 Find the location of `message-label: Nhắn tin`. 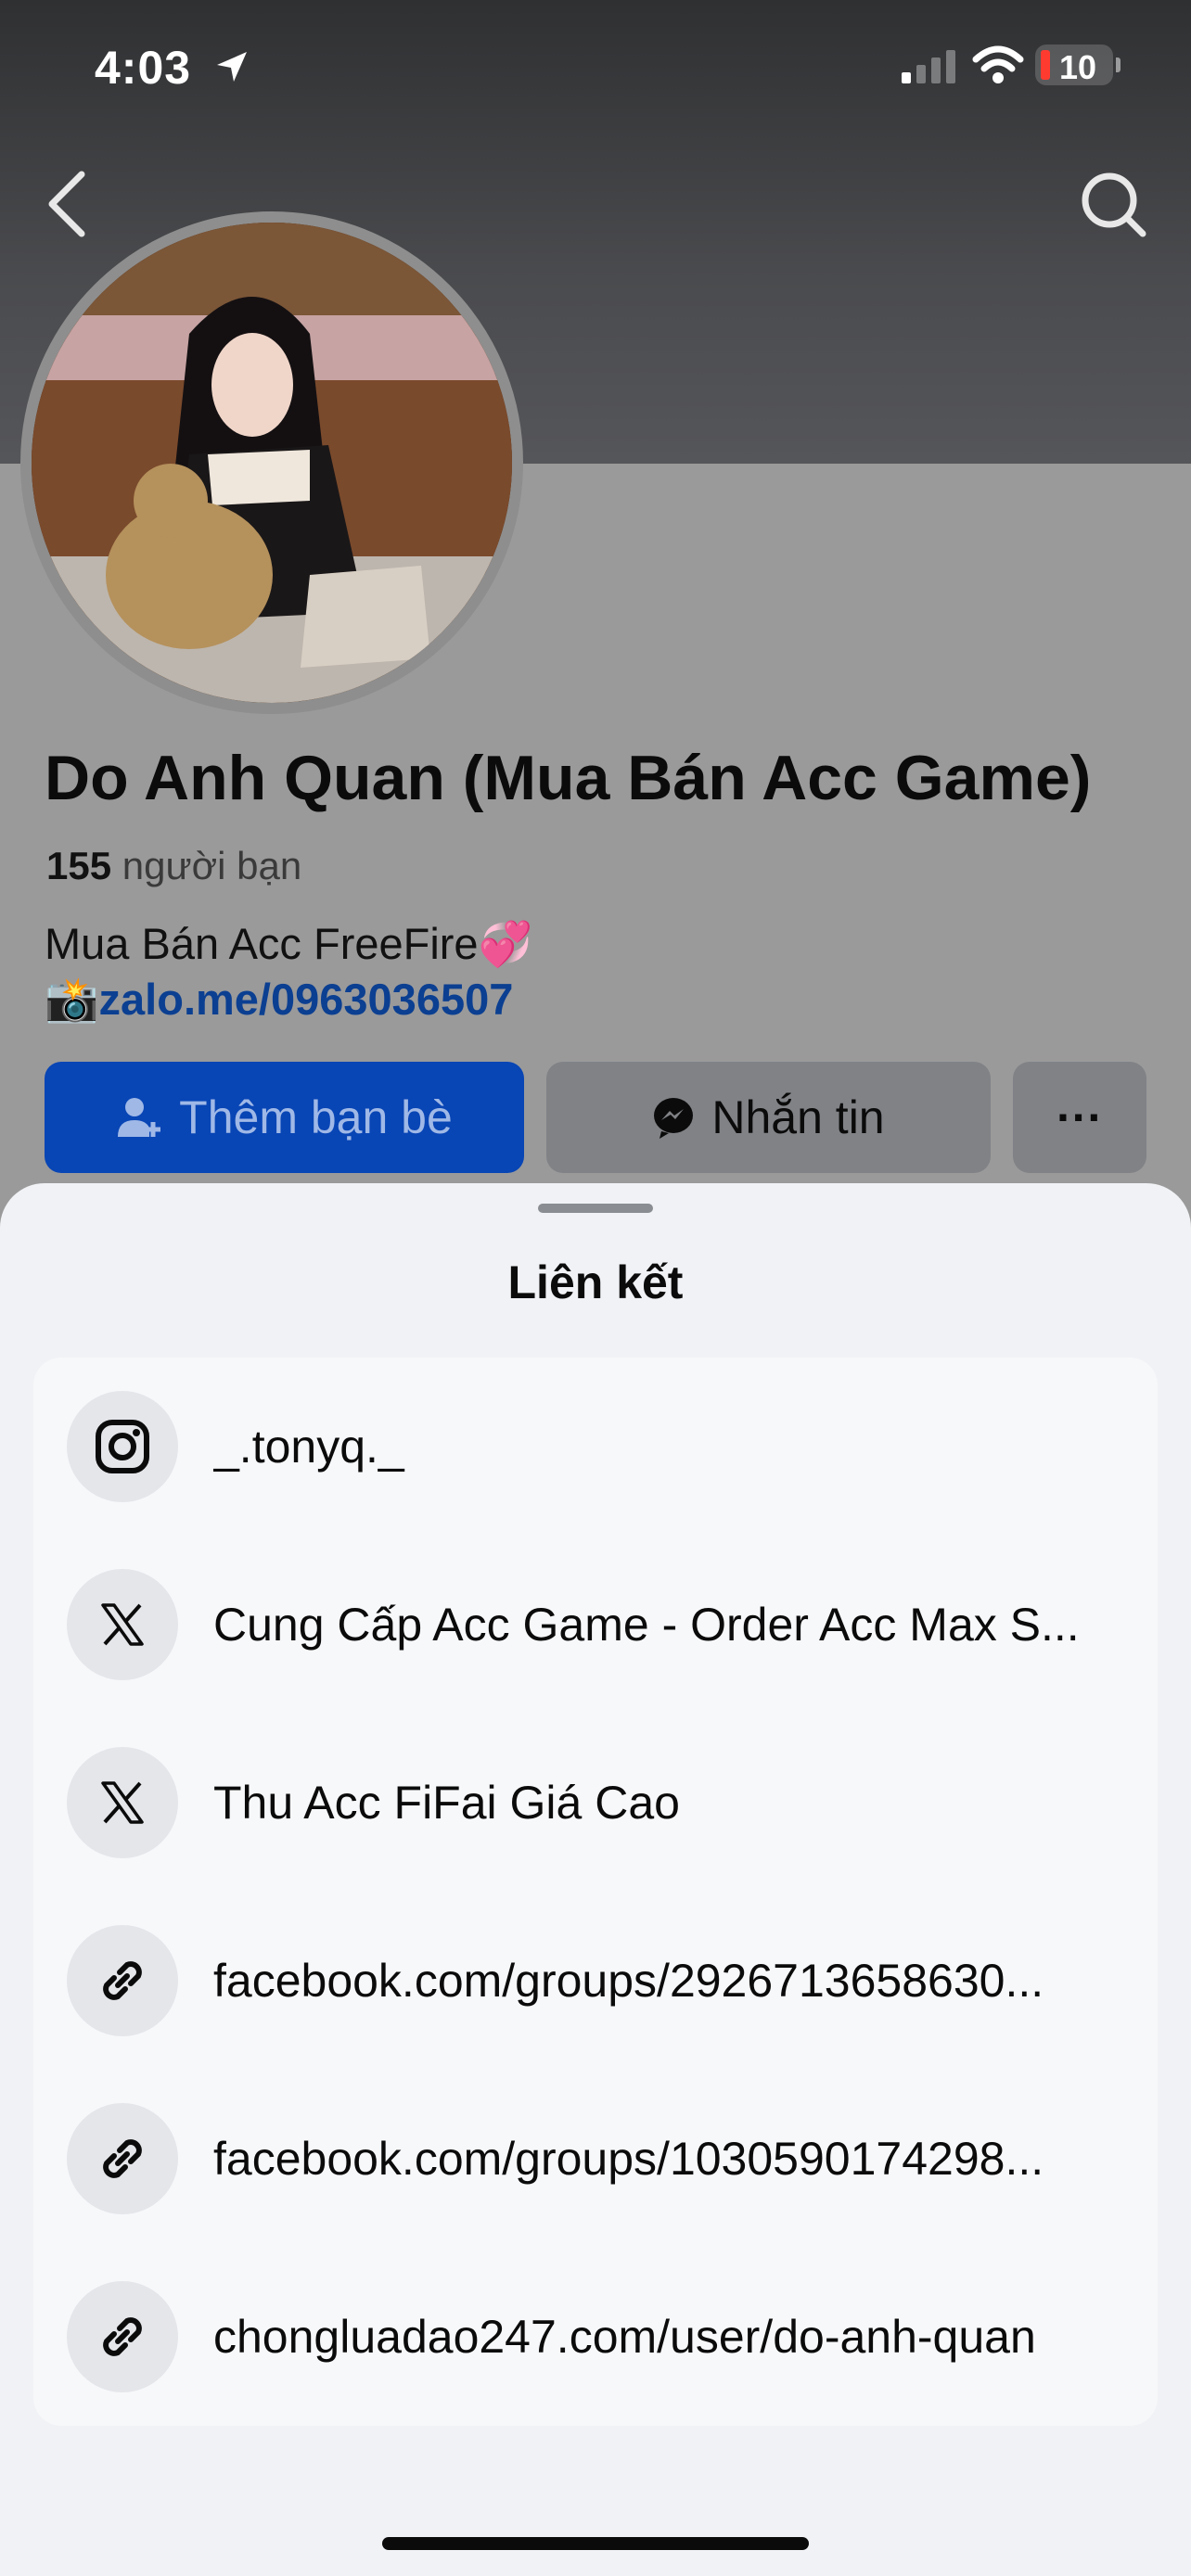

message-label: Nhắn tin is located at coordinates (798, 1117).